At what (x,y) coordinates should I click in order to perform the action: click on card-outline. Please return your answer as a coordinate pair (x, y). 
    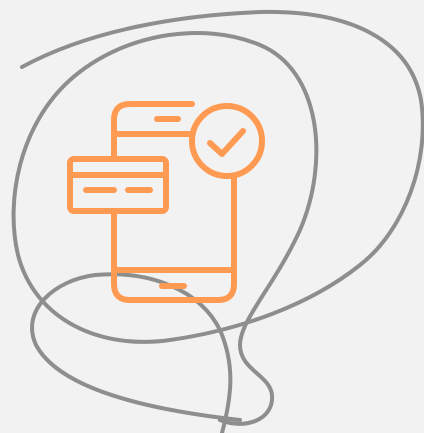
    Looking at the image, I should click on (118, 185).